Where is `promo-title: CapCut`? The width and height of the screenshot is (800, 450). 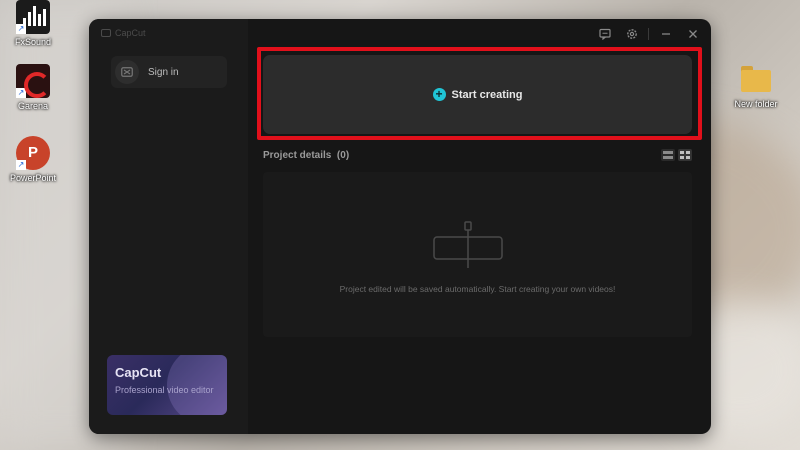
promo-title: CapCut is located at coordinates (138, 372).